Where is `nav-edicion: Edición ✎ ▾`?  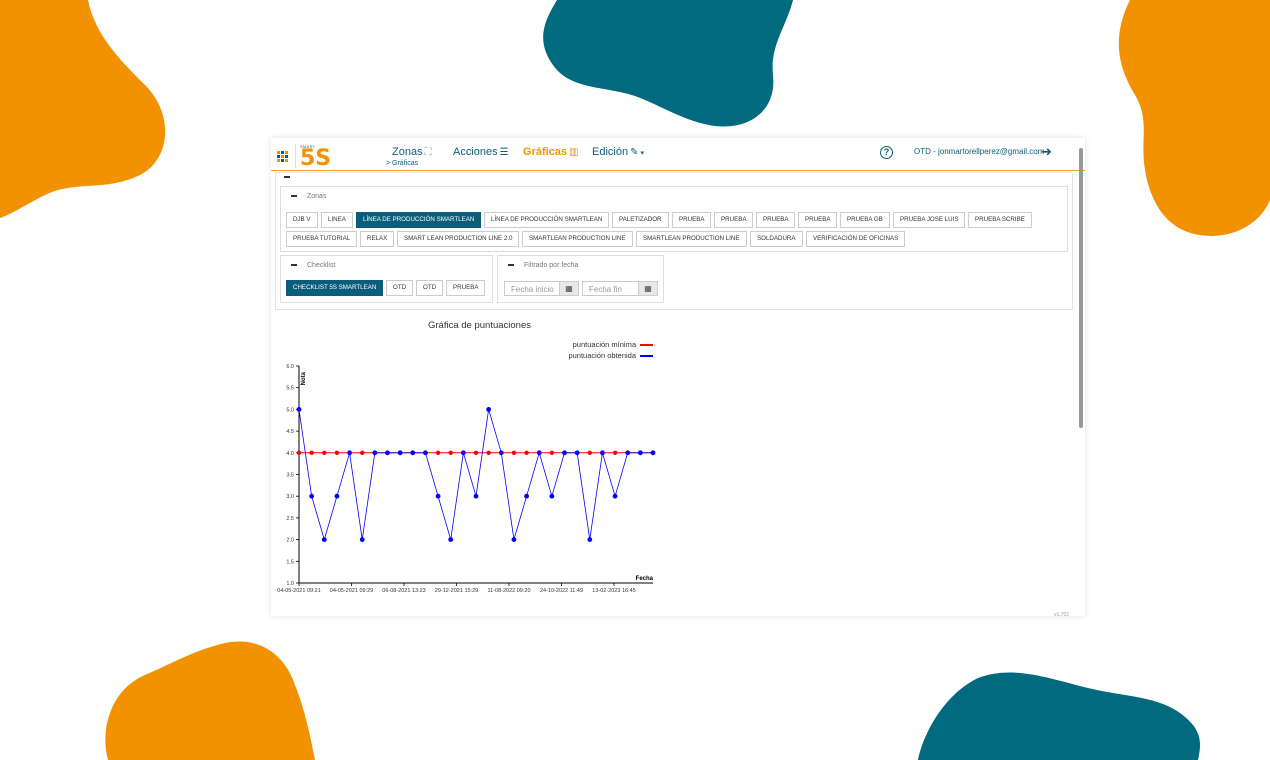
nav-edicion: Edición ✎ ▾ is located at coordinates (618, 152).